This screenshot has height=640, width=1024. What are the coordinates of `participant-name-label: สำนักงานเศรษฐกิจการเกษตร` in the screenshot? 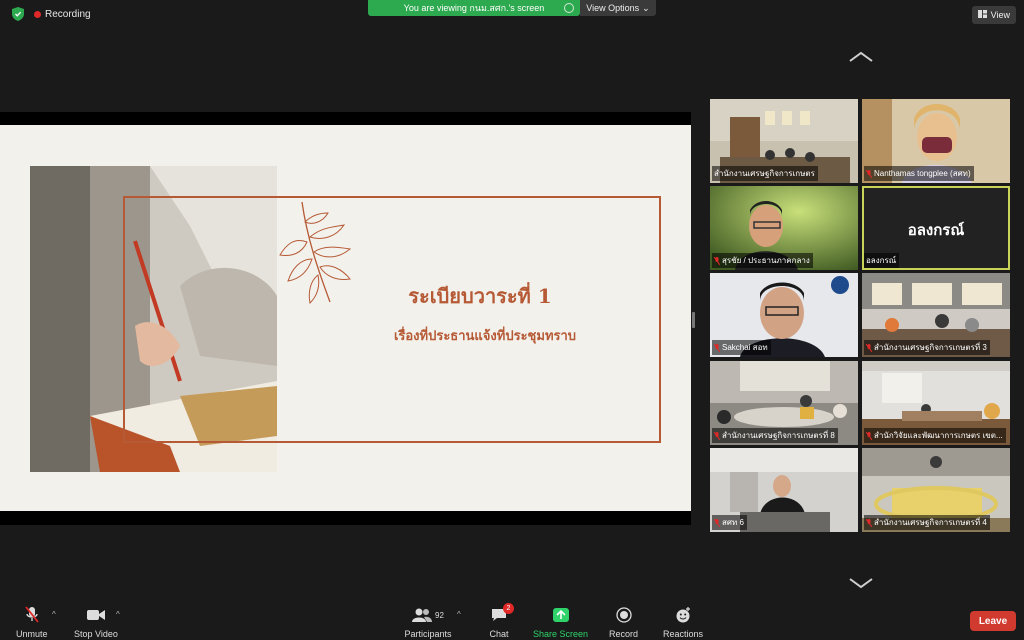 It's located at (765, 173).